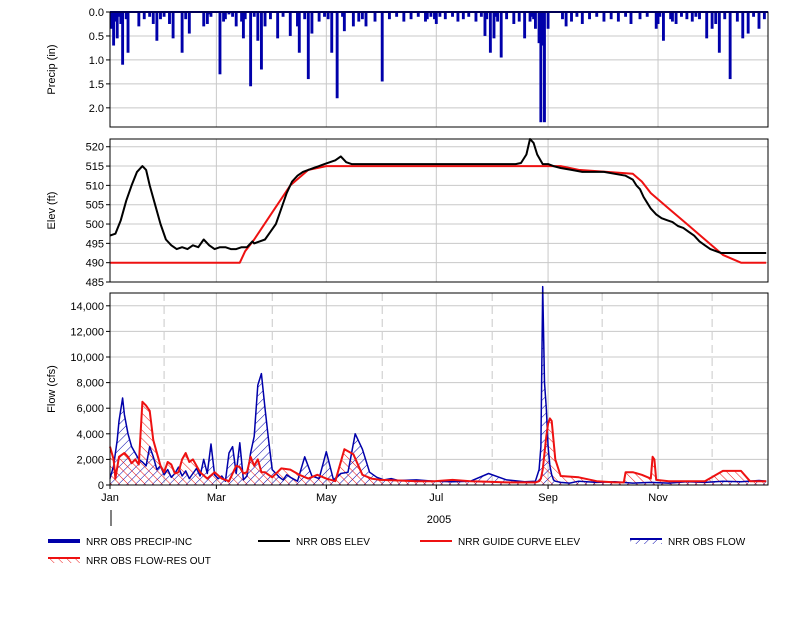 This screenshot has width=800, height=627. I want to click on legend-label: NRR OBS PRECIP-INC, so click(139, 542).